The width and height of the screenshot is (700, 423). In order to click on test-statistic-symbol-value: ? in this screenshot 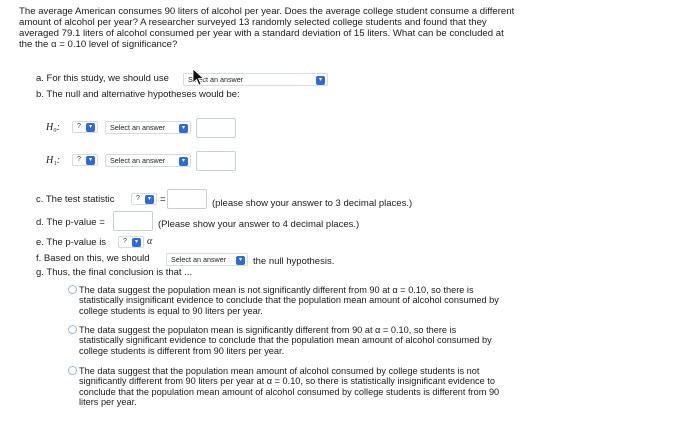, I will do `click(138, 198)`.